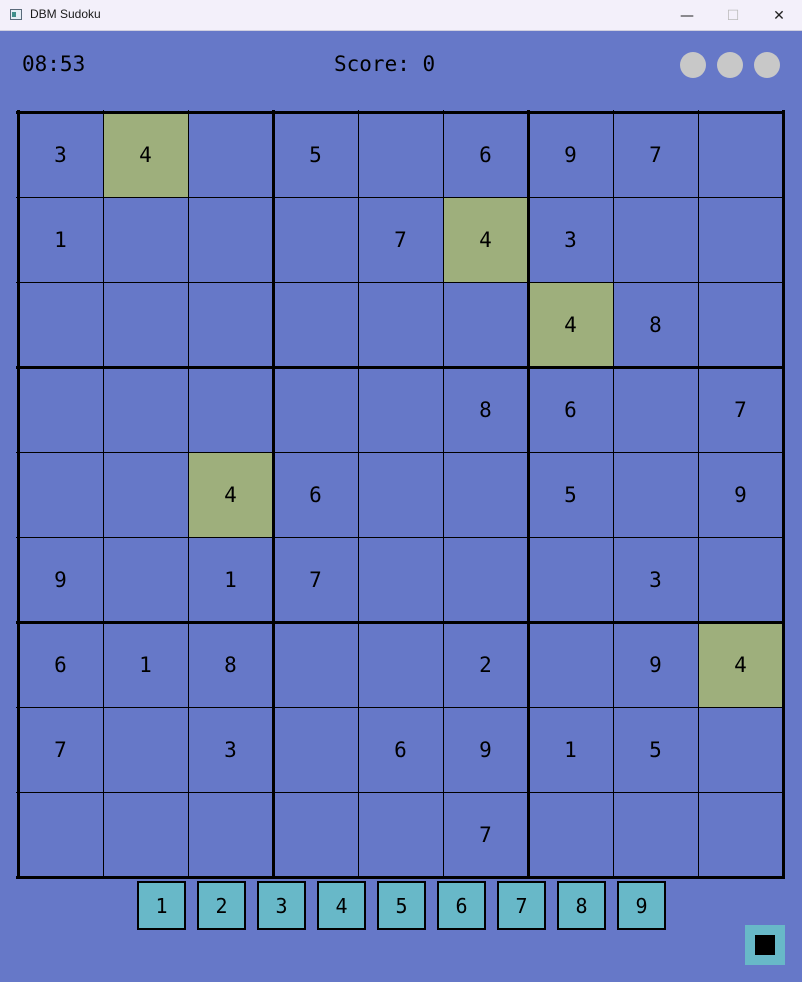  Describe the element at coordinates (779, 15) in the screenshot. I see `close-button: ✕` at that location.